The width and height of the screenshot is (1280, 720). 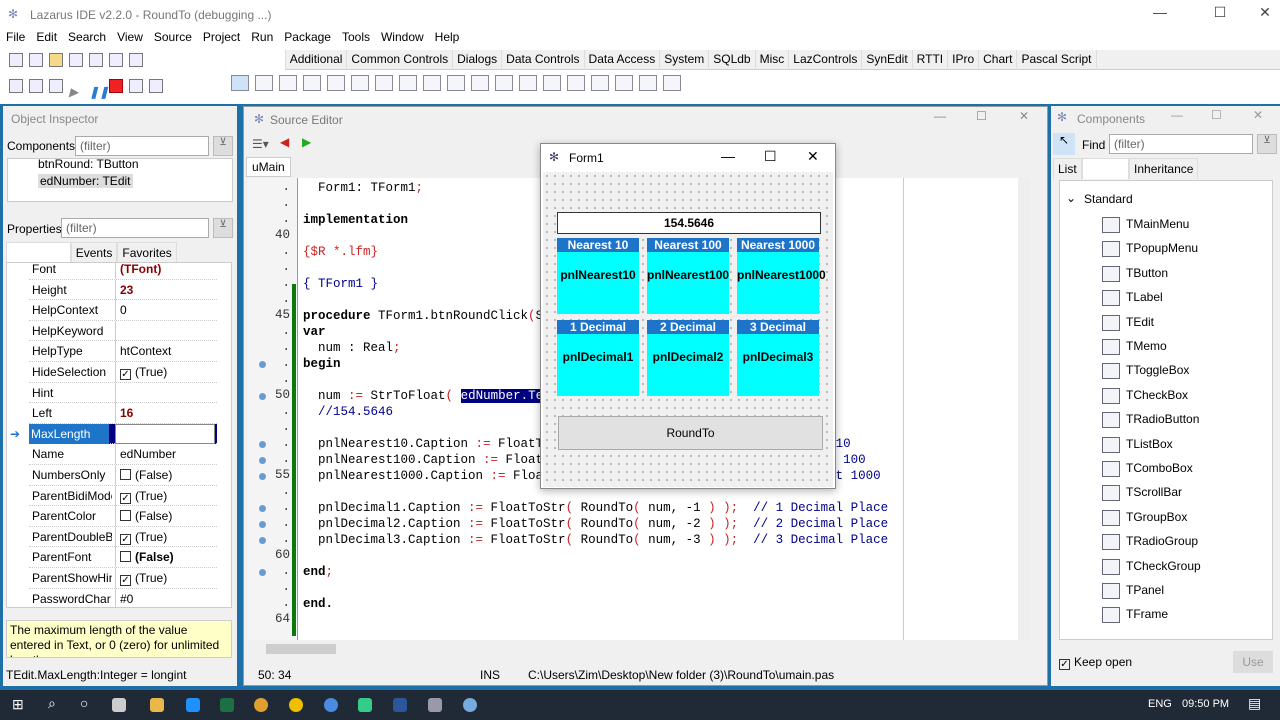 What do you see at coordinates (123, 290) in the screenshot?
I see `property-row: Height 23` at bounding box center [123, 290].